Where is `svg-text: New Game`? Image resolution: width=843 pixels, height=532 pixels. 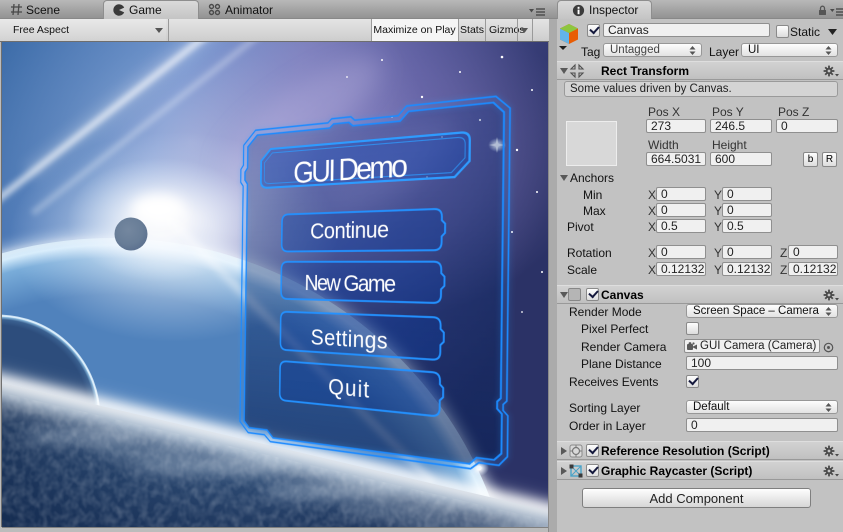
svg-text: New Game is located at coordinates (350, 284).